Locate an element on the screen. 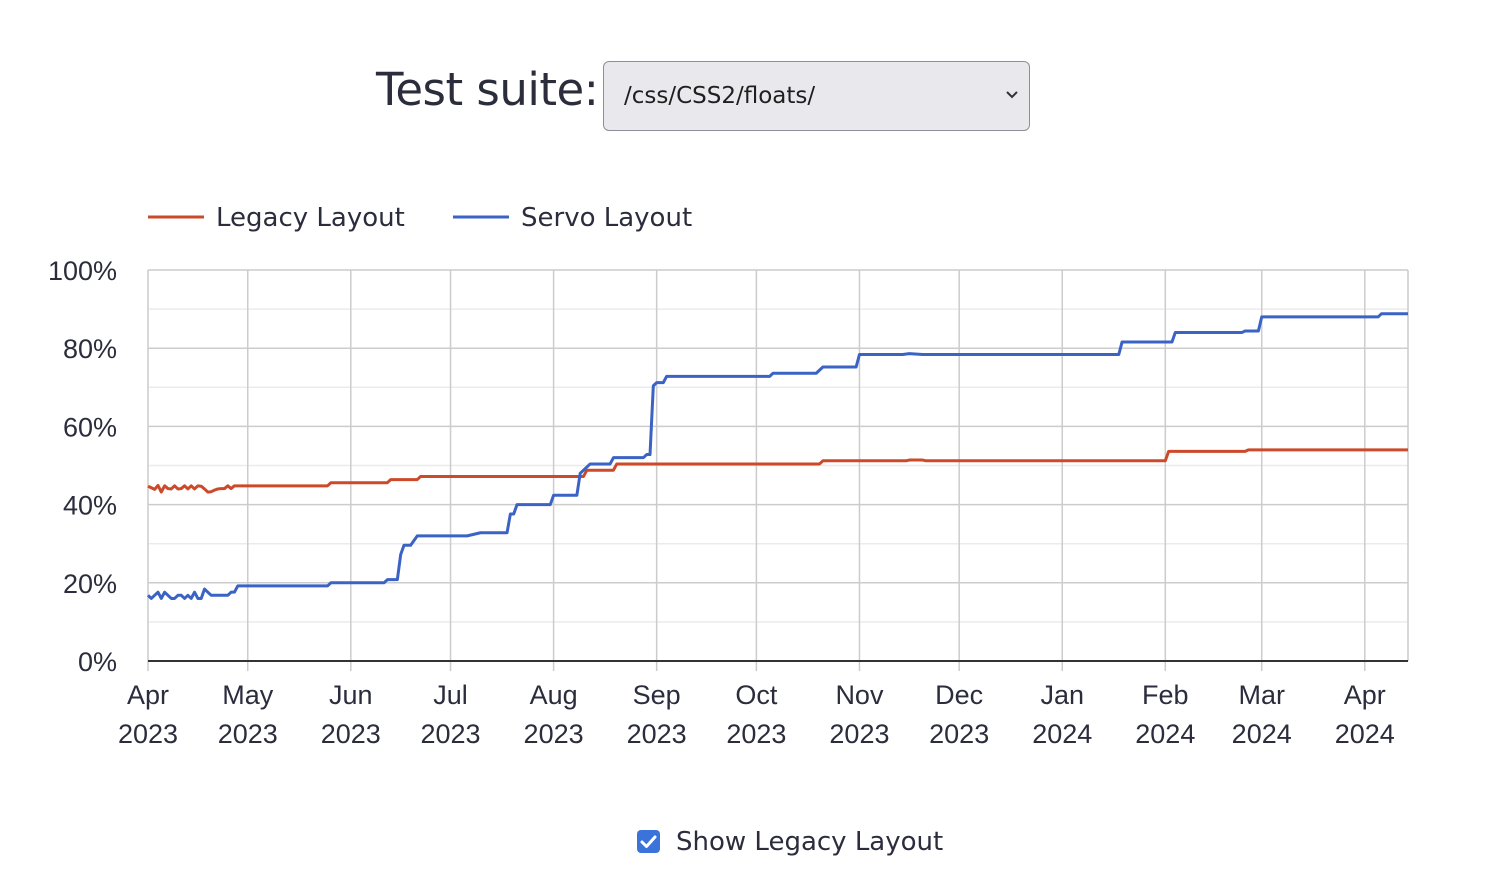  x-tick-label-month: May is located at coordinates (248, 695).